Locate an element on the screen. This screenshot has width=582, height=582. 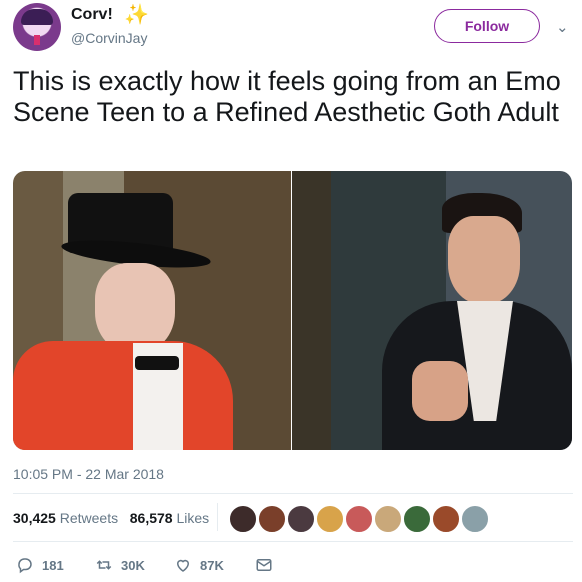
retweet-icon is located at coordinates (104, 565).